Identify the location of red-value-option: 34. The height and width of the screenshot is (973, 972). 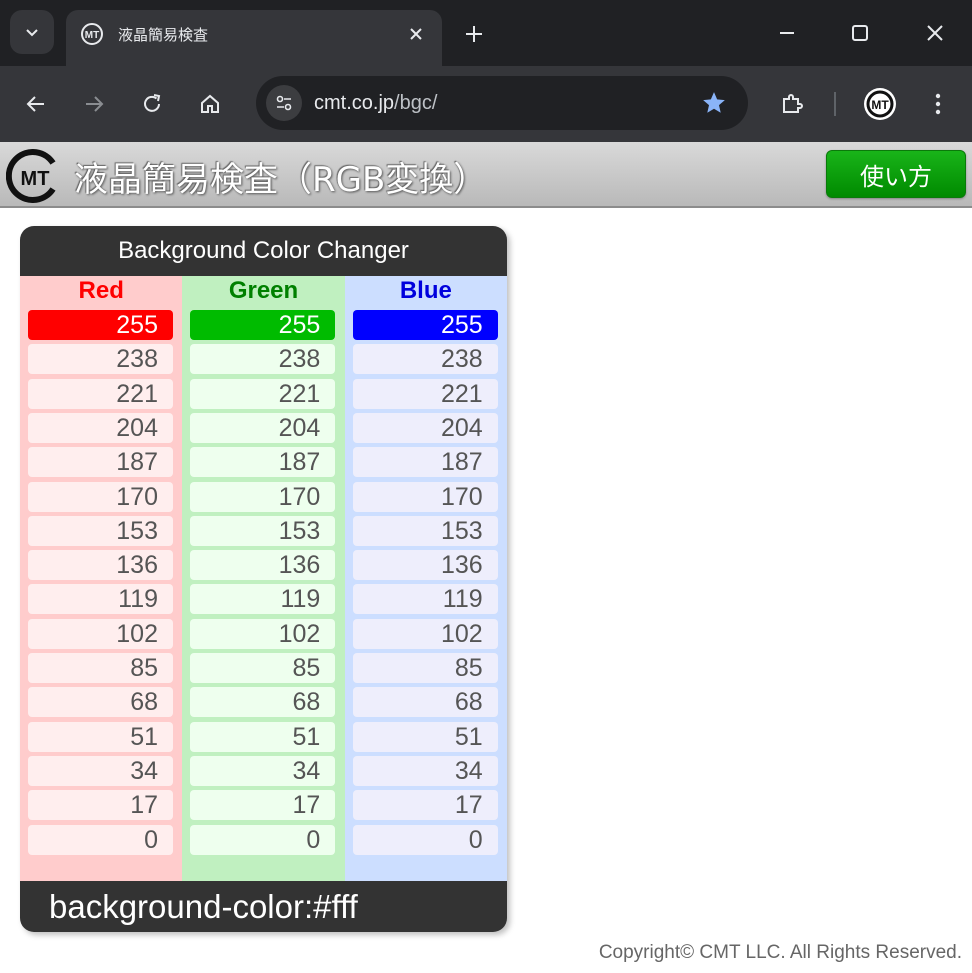
(100, 770).